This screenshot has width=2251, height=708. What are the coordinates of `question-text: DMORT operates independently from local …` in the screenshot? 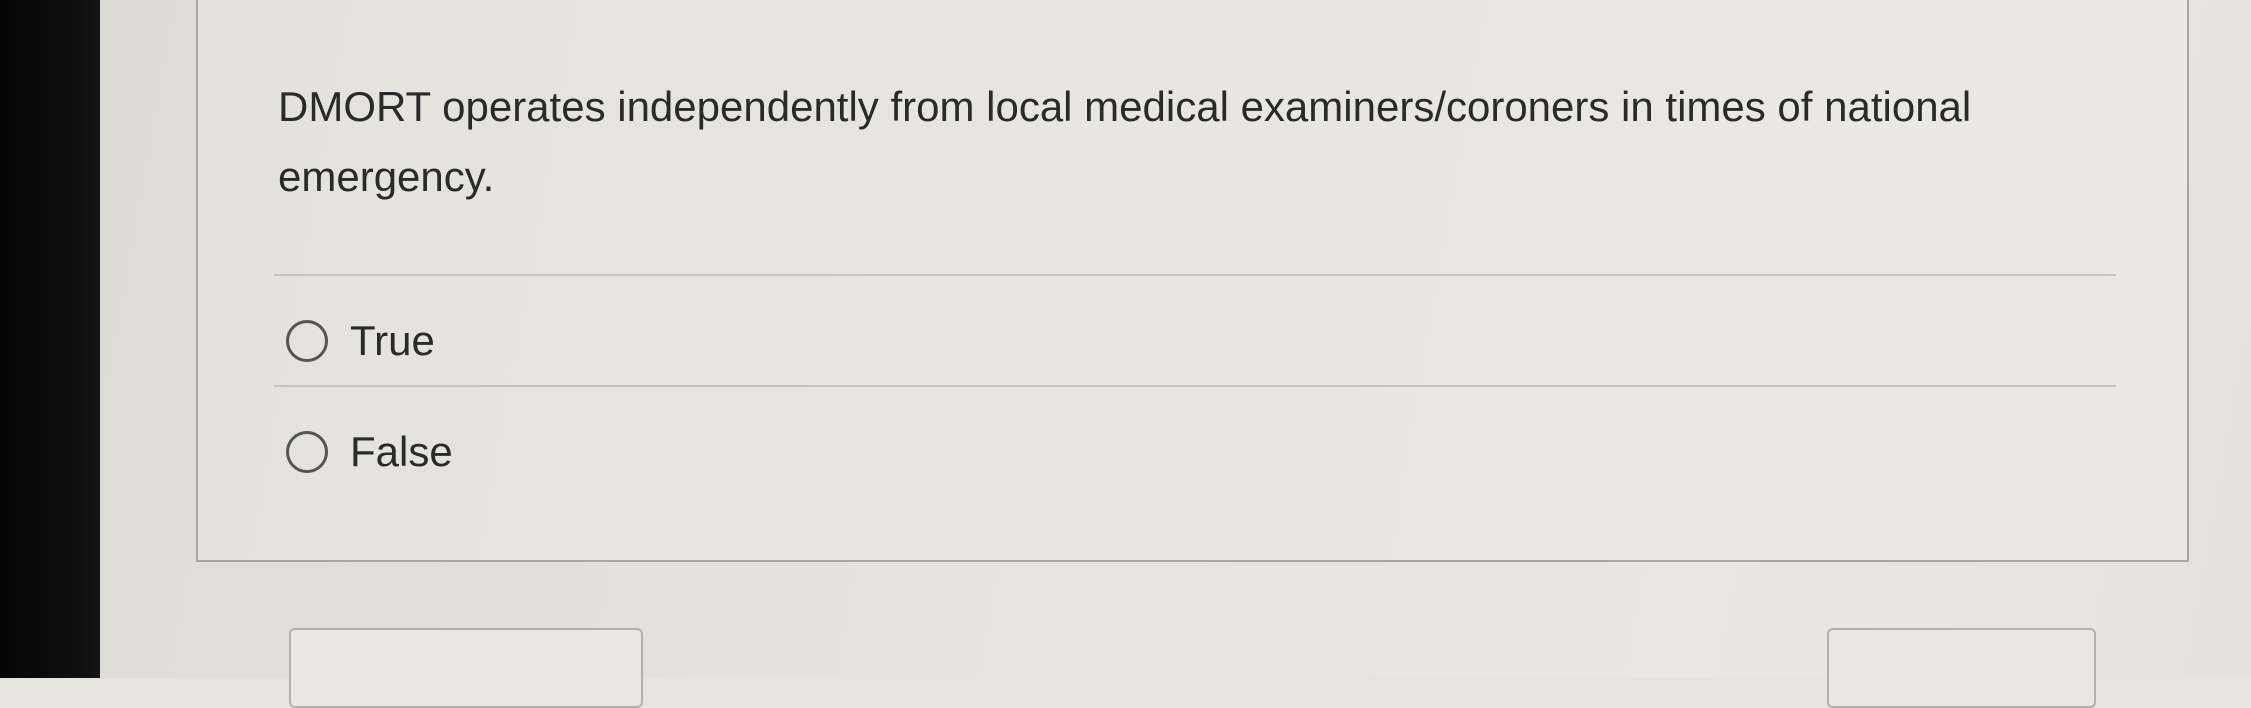 It's located at (1125, 141).